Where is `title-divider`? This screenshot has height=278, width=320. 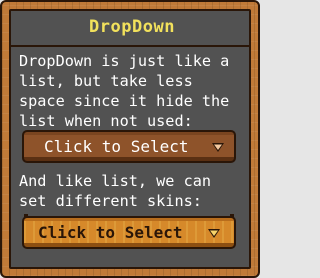 title-divider is located at coordinates (130, 46).